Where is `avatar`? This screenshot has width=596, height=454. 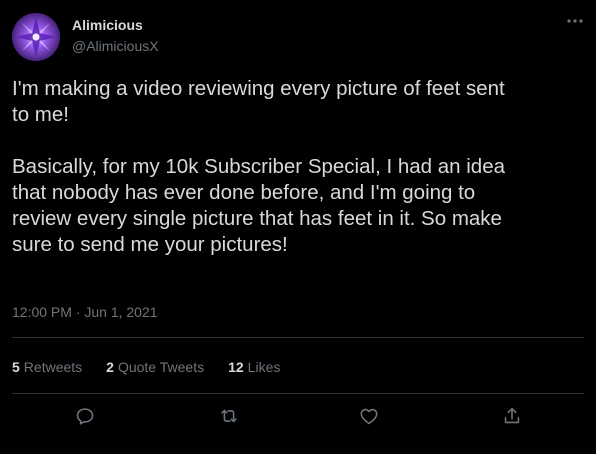 avatar is located at coordinates (36, 37).